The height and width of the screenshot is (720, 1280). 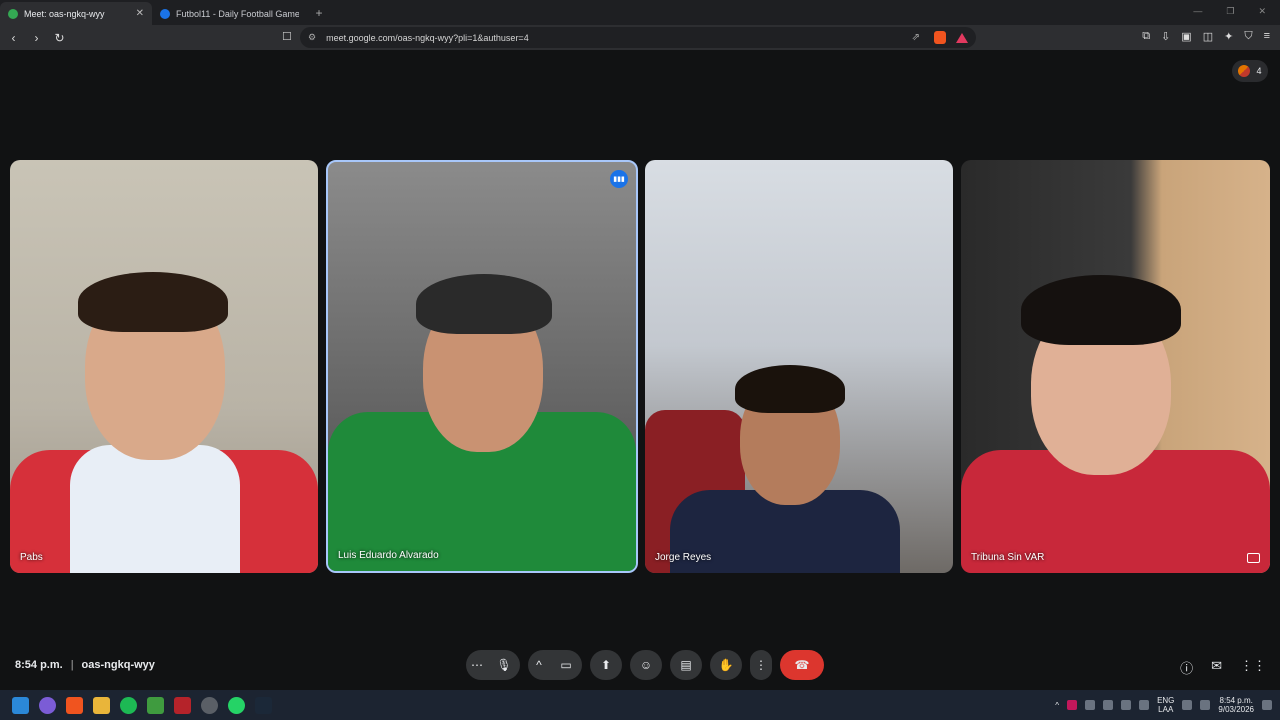 What do you see at coordinates (1090, 705) in the screenshot?
I see `tray-cloud-icon` at bounding box center [1090, 705].